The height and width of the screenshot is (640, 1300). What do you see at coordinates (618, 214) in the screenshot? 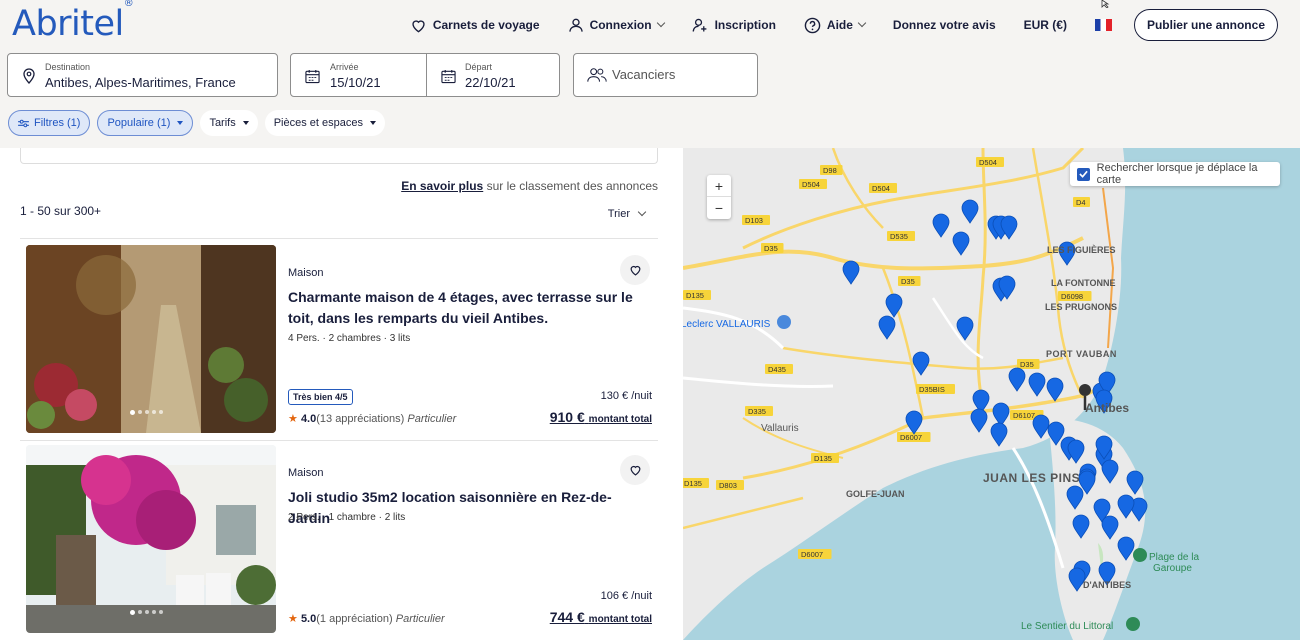
I see `sort-label: Trier` at bounding box center [618, 214].